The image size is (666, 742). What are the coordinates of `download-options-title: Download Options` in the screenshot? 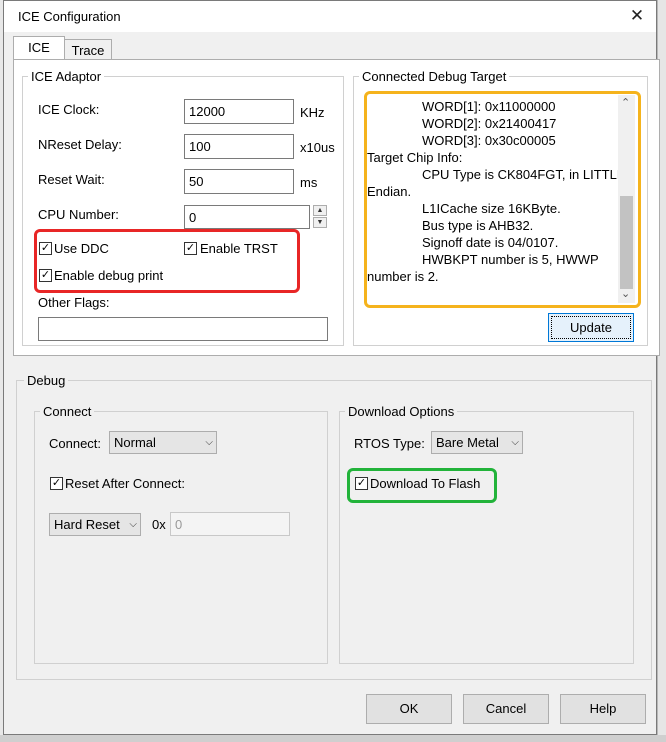 It's located at (401, 411).